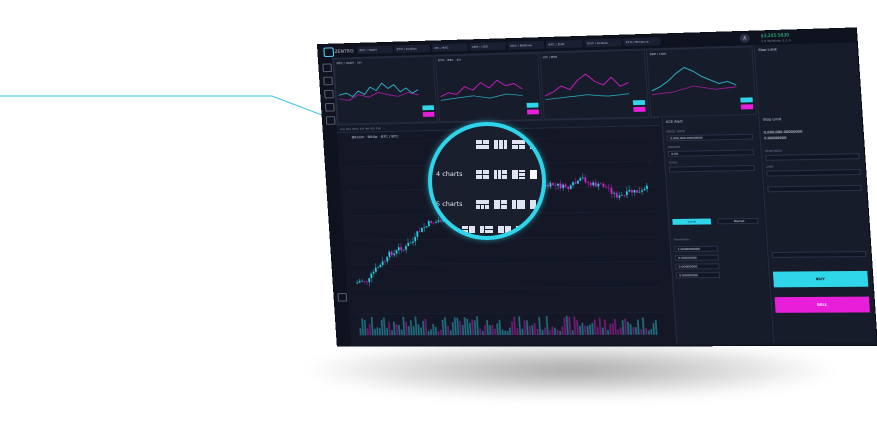  What do you see at coordinates (488, 87) in the screenshot?
I see `mini-chart-panel: ETH · BTC · 1H` at bounding box center [488, 87].